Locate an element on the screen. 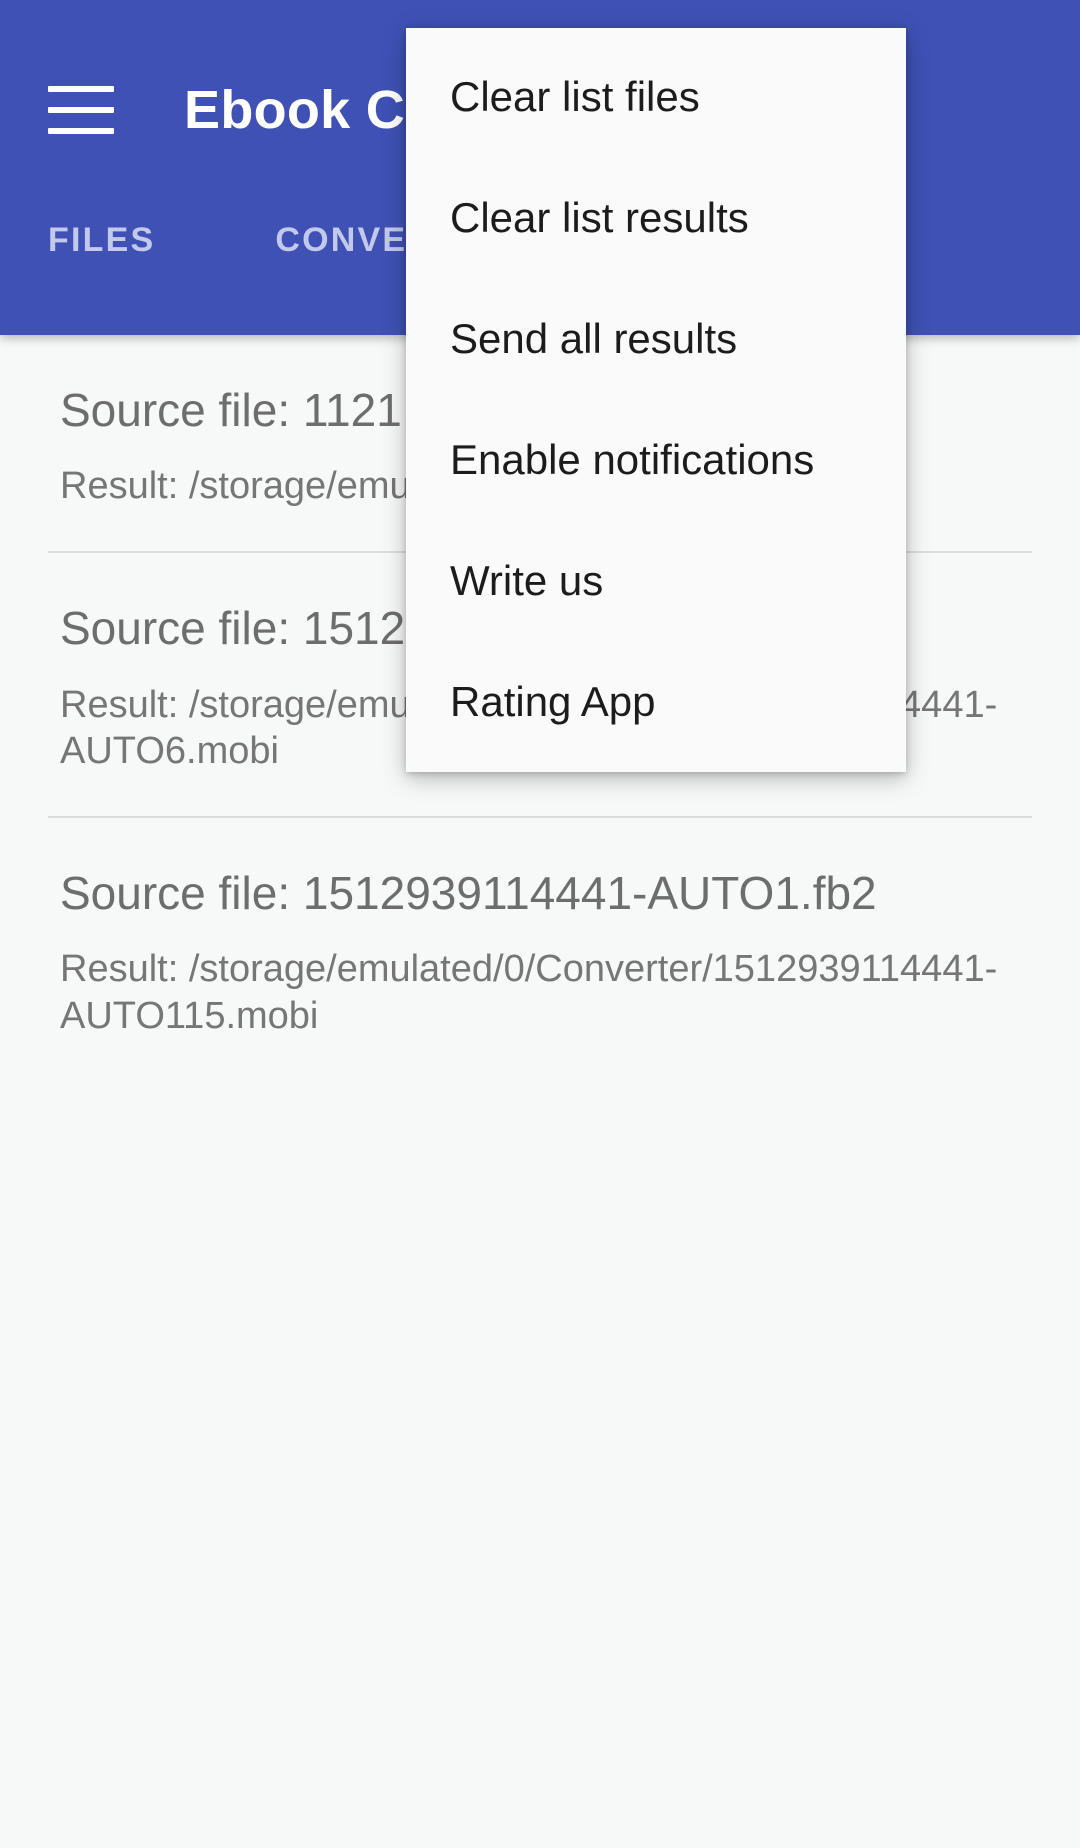 The width and height of the screenshot is (1080, 1848). menu-item-send-all-results: Send all results is located at coordinates (656, 338).